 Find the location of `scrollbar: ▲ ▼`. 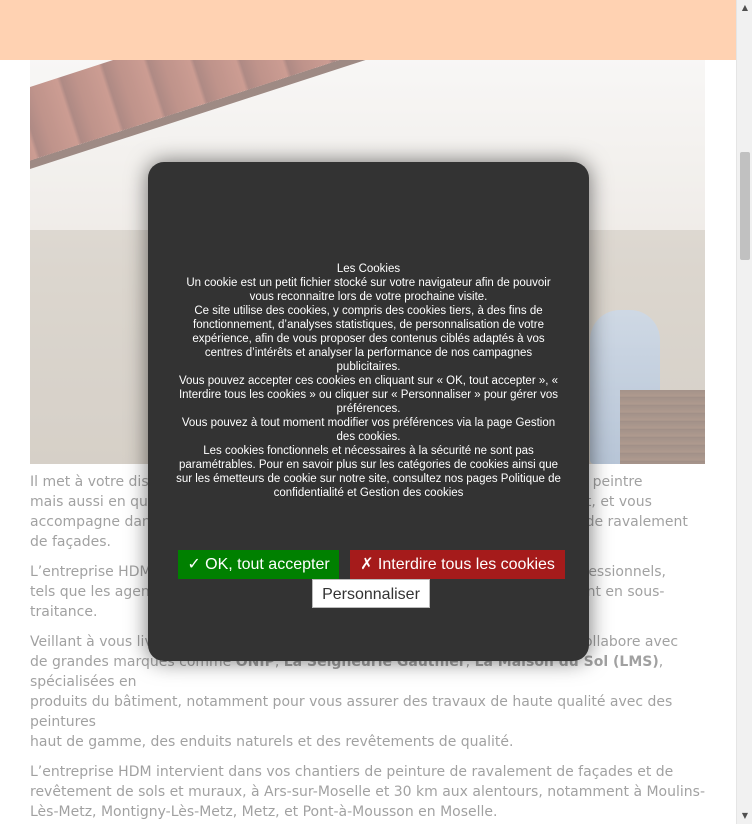

scrollbar: ▲ ▼ is located at coordinates (744, 412).